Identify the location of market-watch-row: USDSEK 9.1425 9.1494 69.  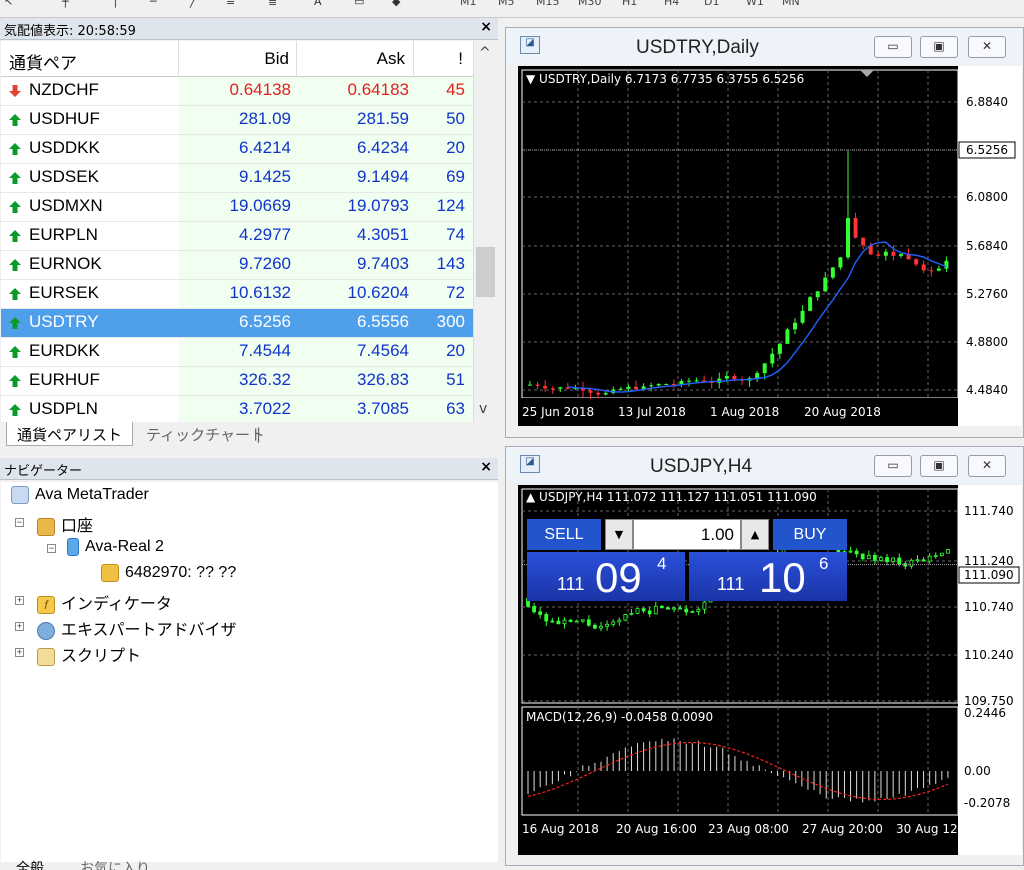
(237, 178).